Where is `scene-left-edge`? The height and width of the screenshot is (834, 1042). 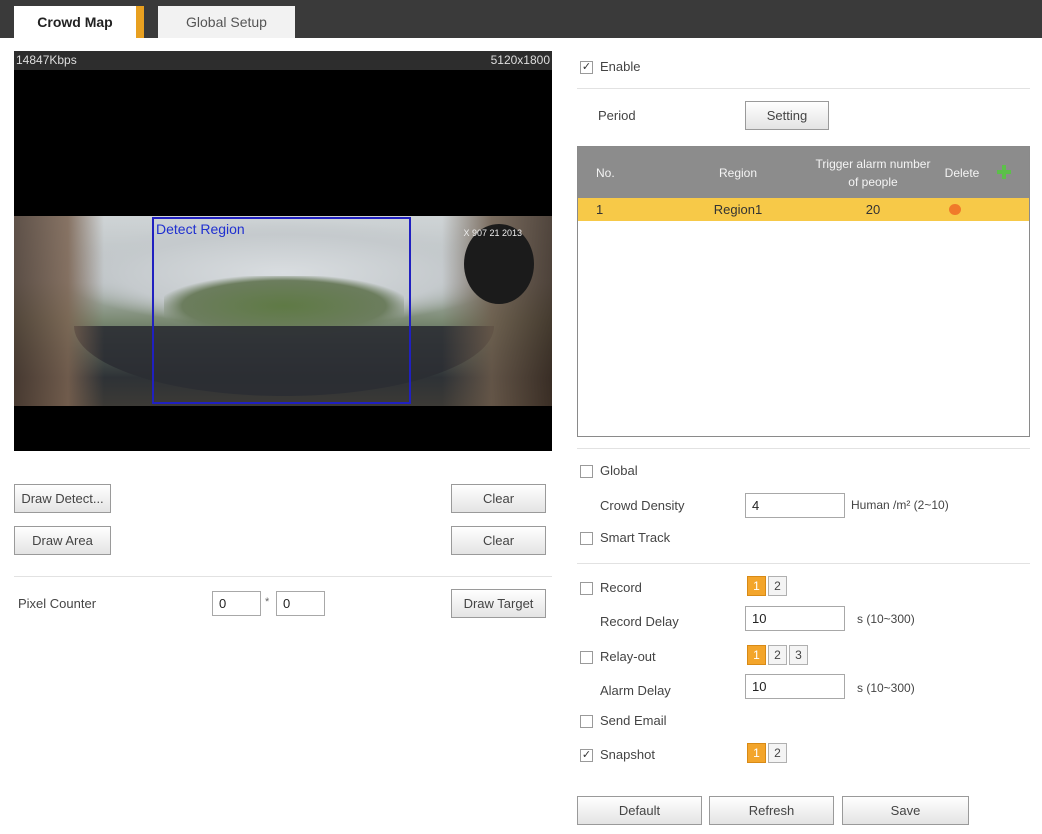
scene-left-edge is located at coordinates (59, 311).